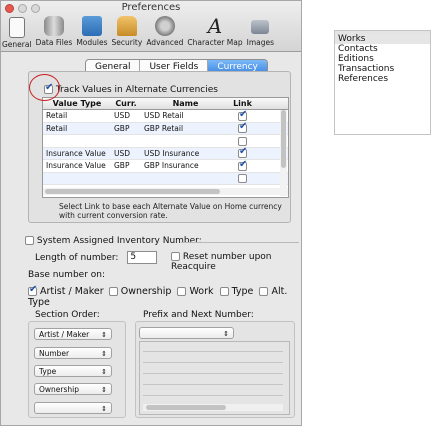 The height and width of the screenshot is (430, 442). I want to click on prefix-next-number-label: Prefix and Next Number:, so click(198, 315).